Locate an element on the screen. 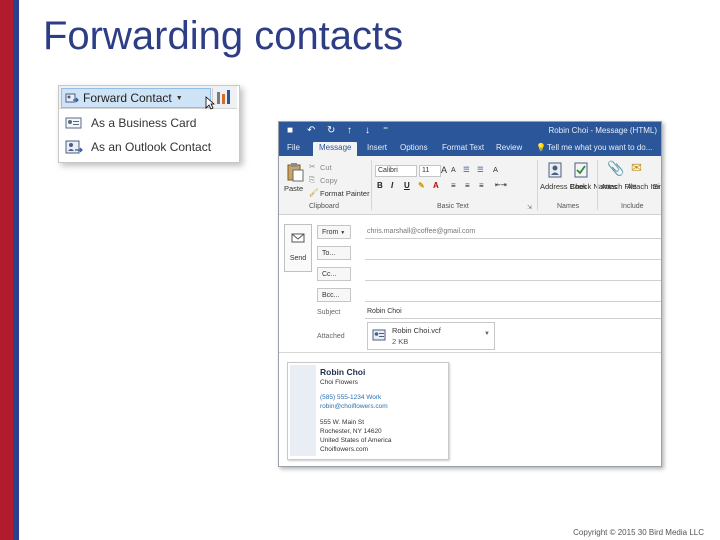 Image resolution: width=720 pixels, height=540 pixels. cut-icon: ✂ is located at coordinates (312, 166).